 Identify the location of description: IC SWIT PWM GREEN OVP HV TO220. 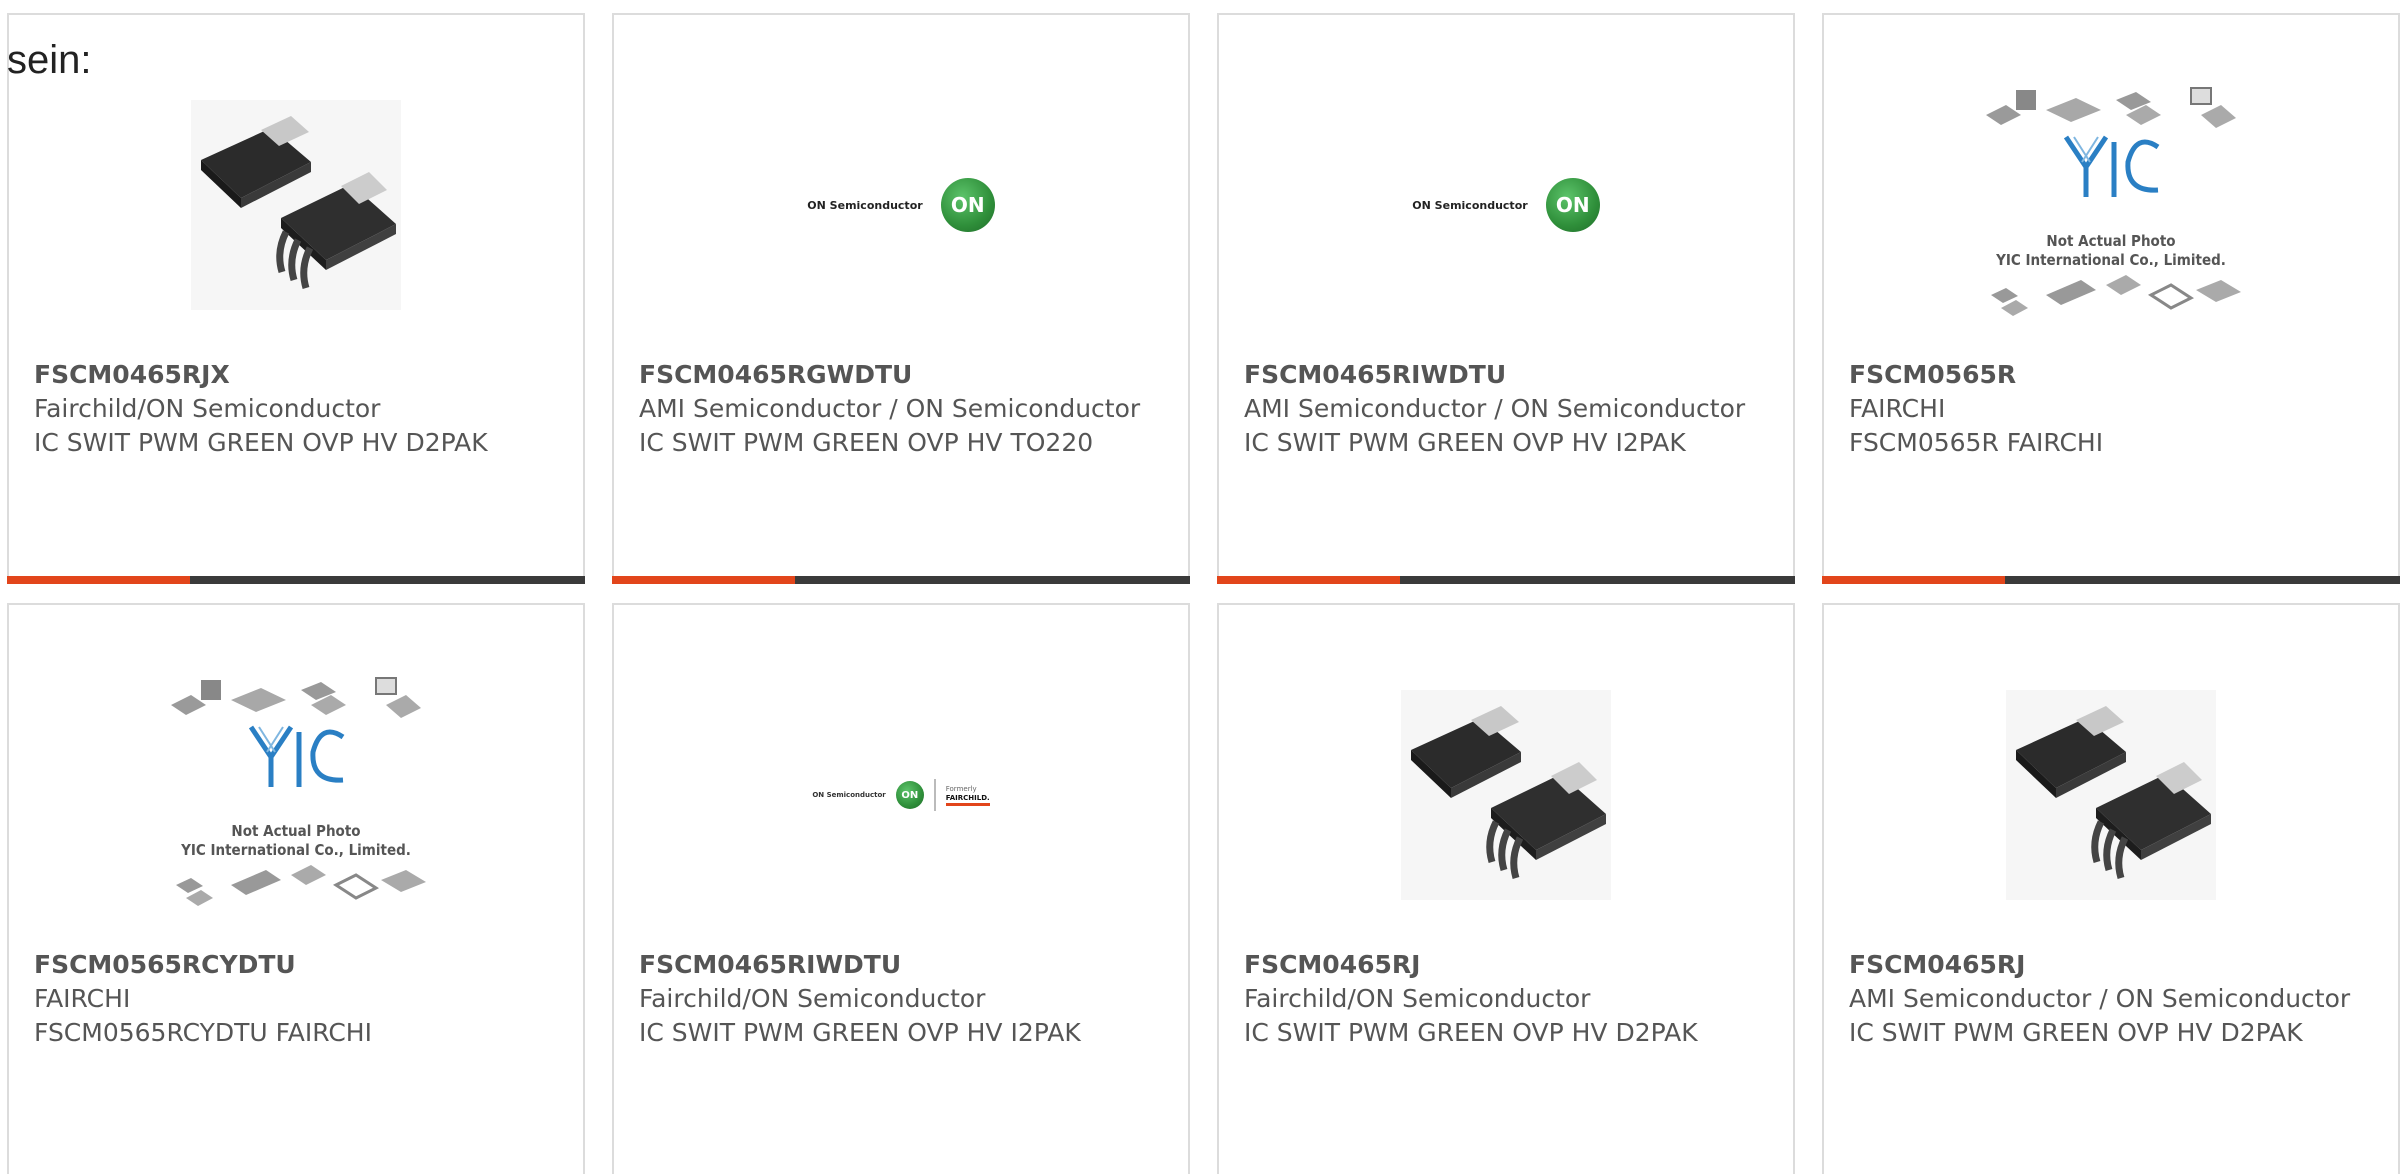
(866, 442).